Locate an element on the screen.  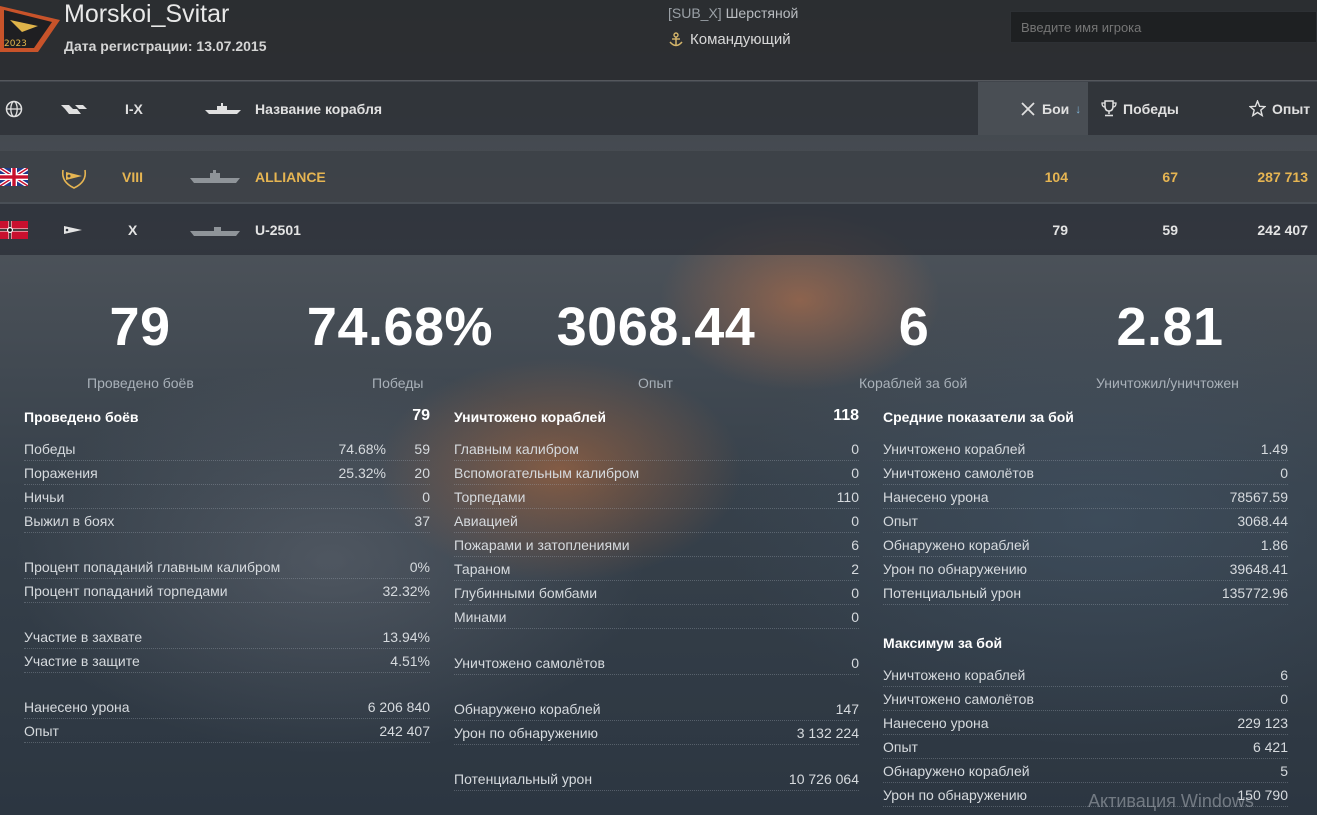
ship-name-column: Название корабля is located at coordinates (293, 108).